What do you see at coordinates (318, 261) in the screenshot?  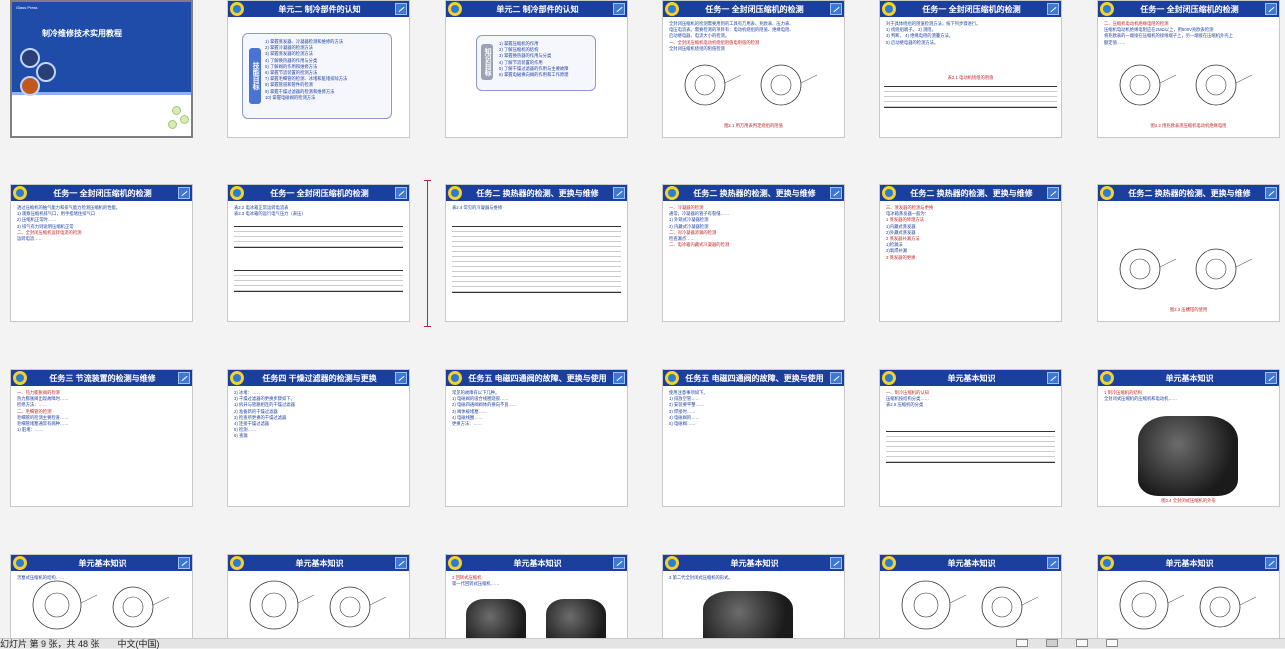 I see `slide-body: 表2.2 电冰箱正常运转电流表 表2.3 电冰箱的运行电气压力（表压）` at bounding box center [318, 261].